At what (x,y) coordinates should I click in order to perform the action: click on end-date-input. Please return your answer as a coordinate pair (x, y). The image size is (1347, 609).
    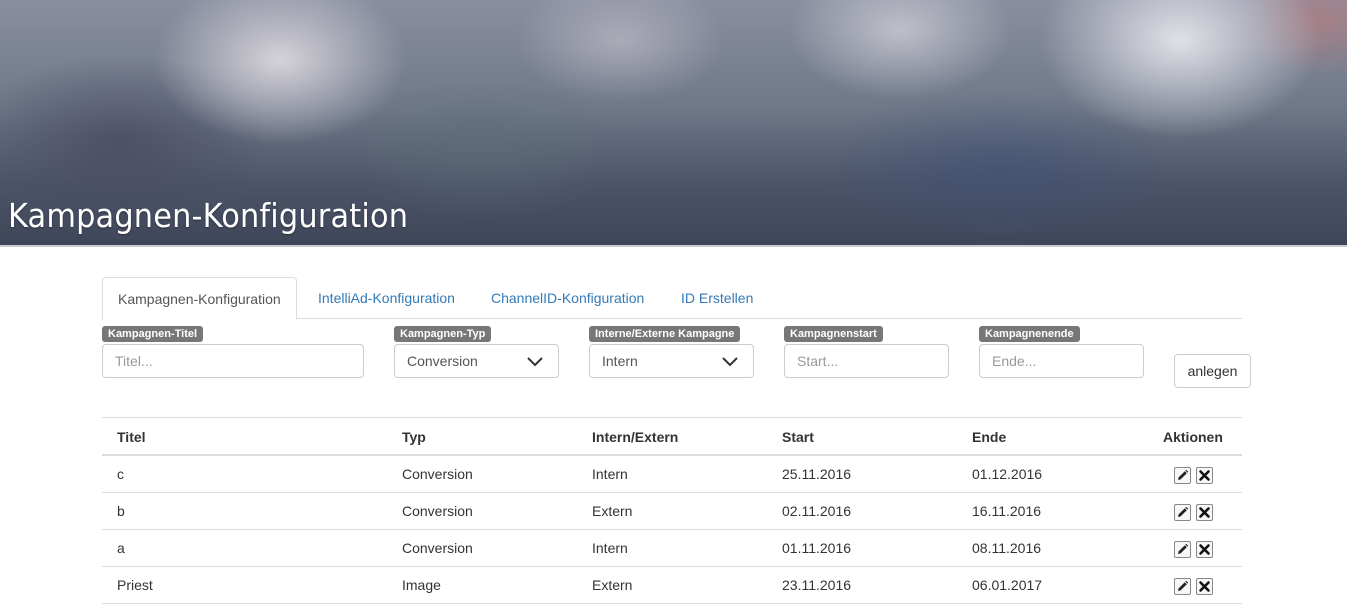
    Looking at the image, I should click on (1061, 361).